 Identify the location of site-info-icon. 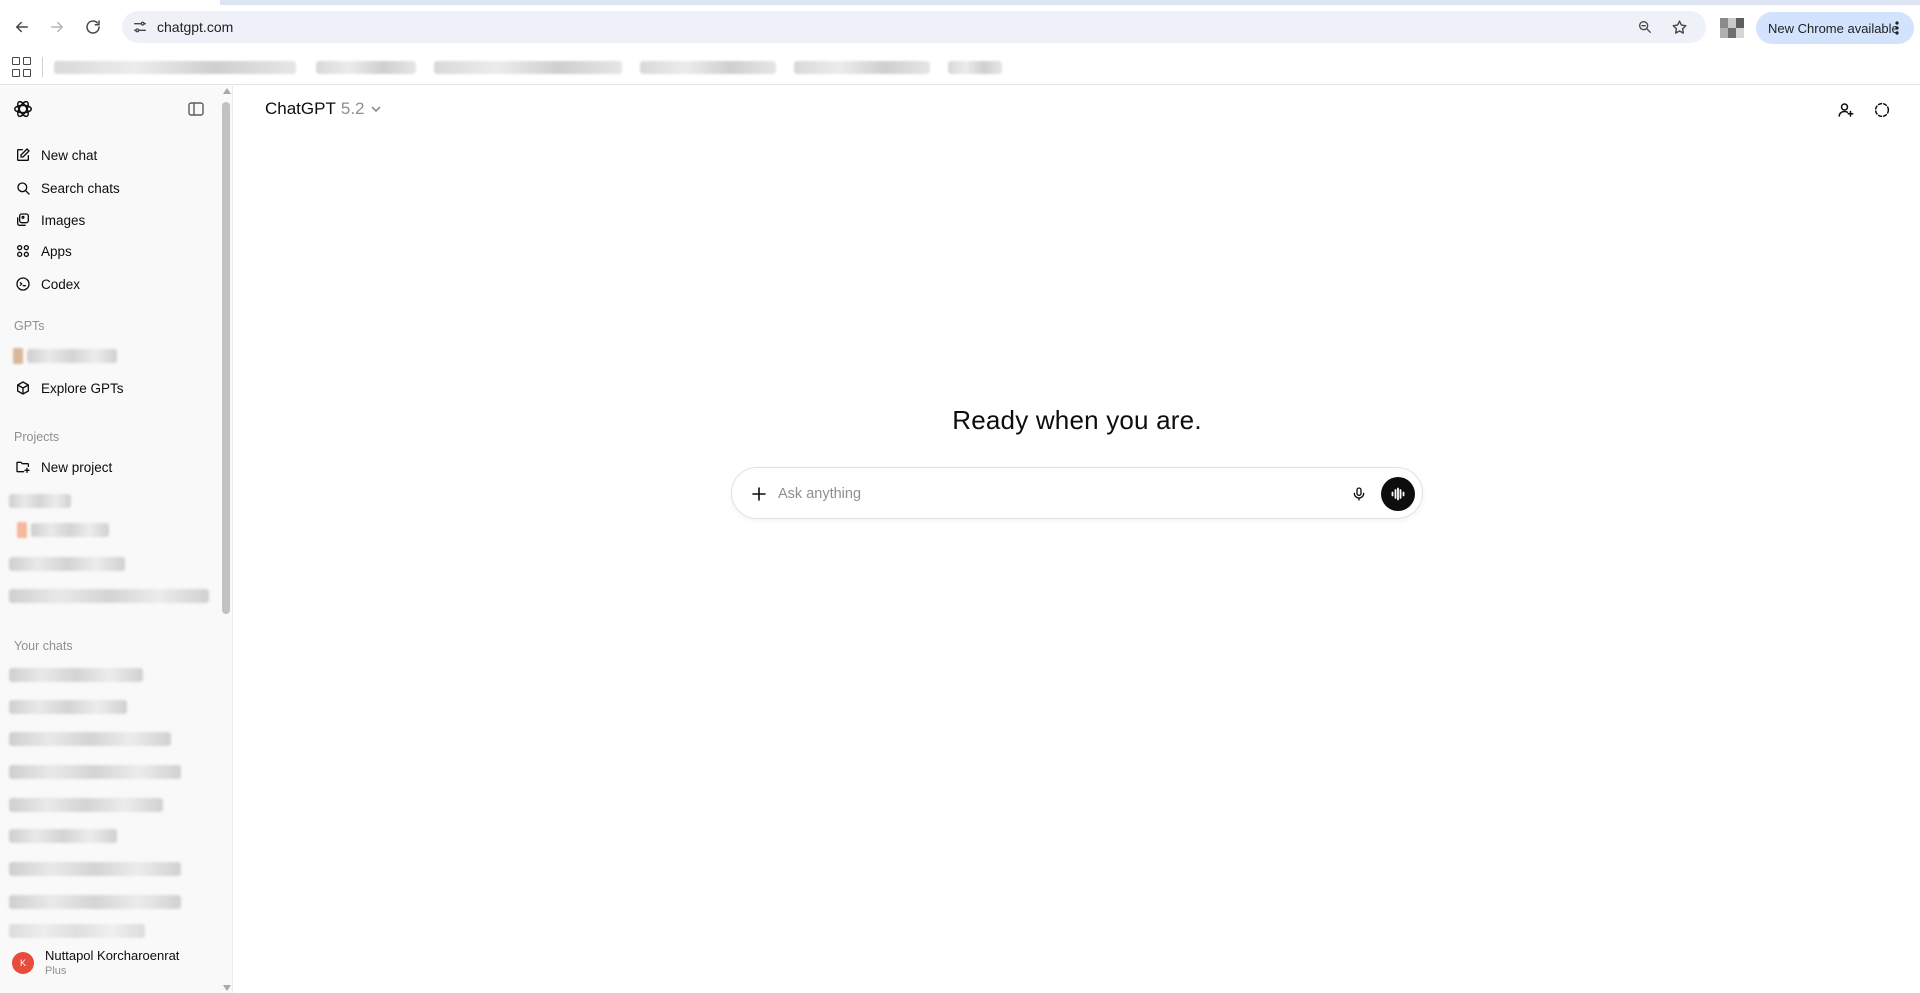
(140, 27).